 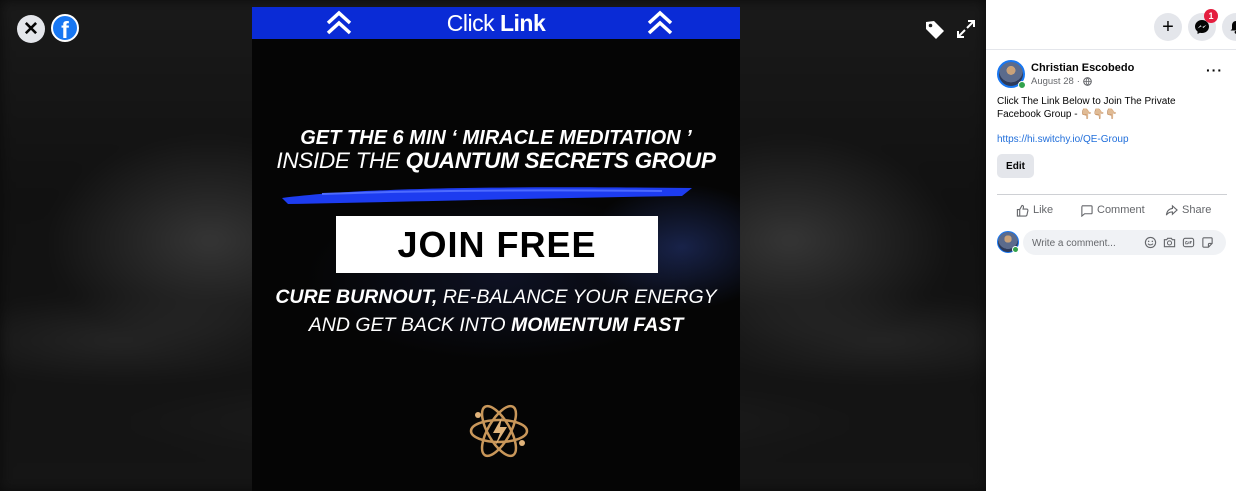 What do you see at coordinates (1015, 166) in the screenshot?
I see `edit-button: Edit` at bounding box center [1015, 166].